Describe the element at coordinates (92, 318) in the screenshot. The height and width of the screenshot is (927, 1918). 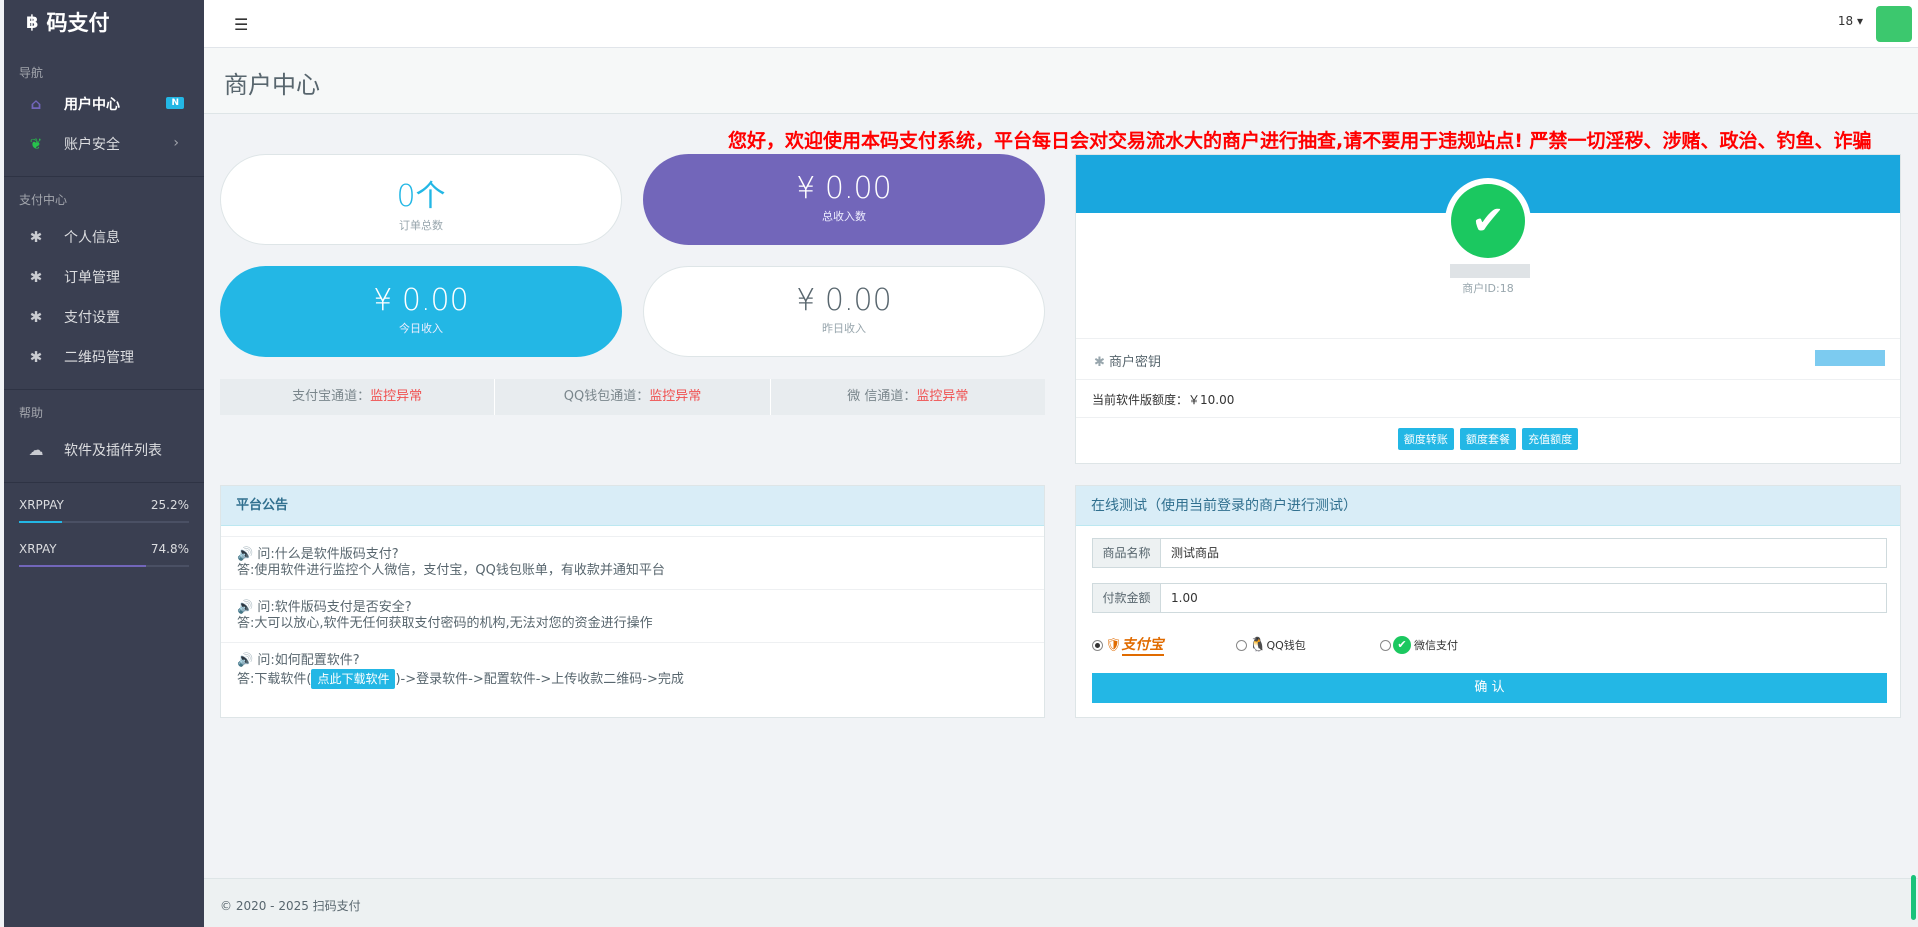
I see `sidebar-item-label: 支付设置` at that location.